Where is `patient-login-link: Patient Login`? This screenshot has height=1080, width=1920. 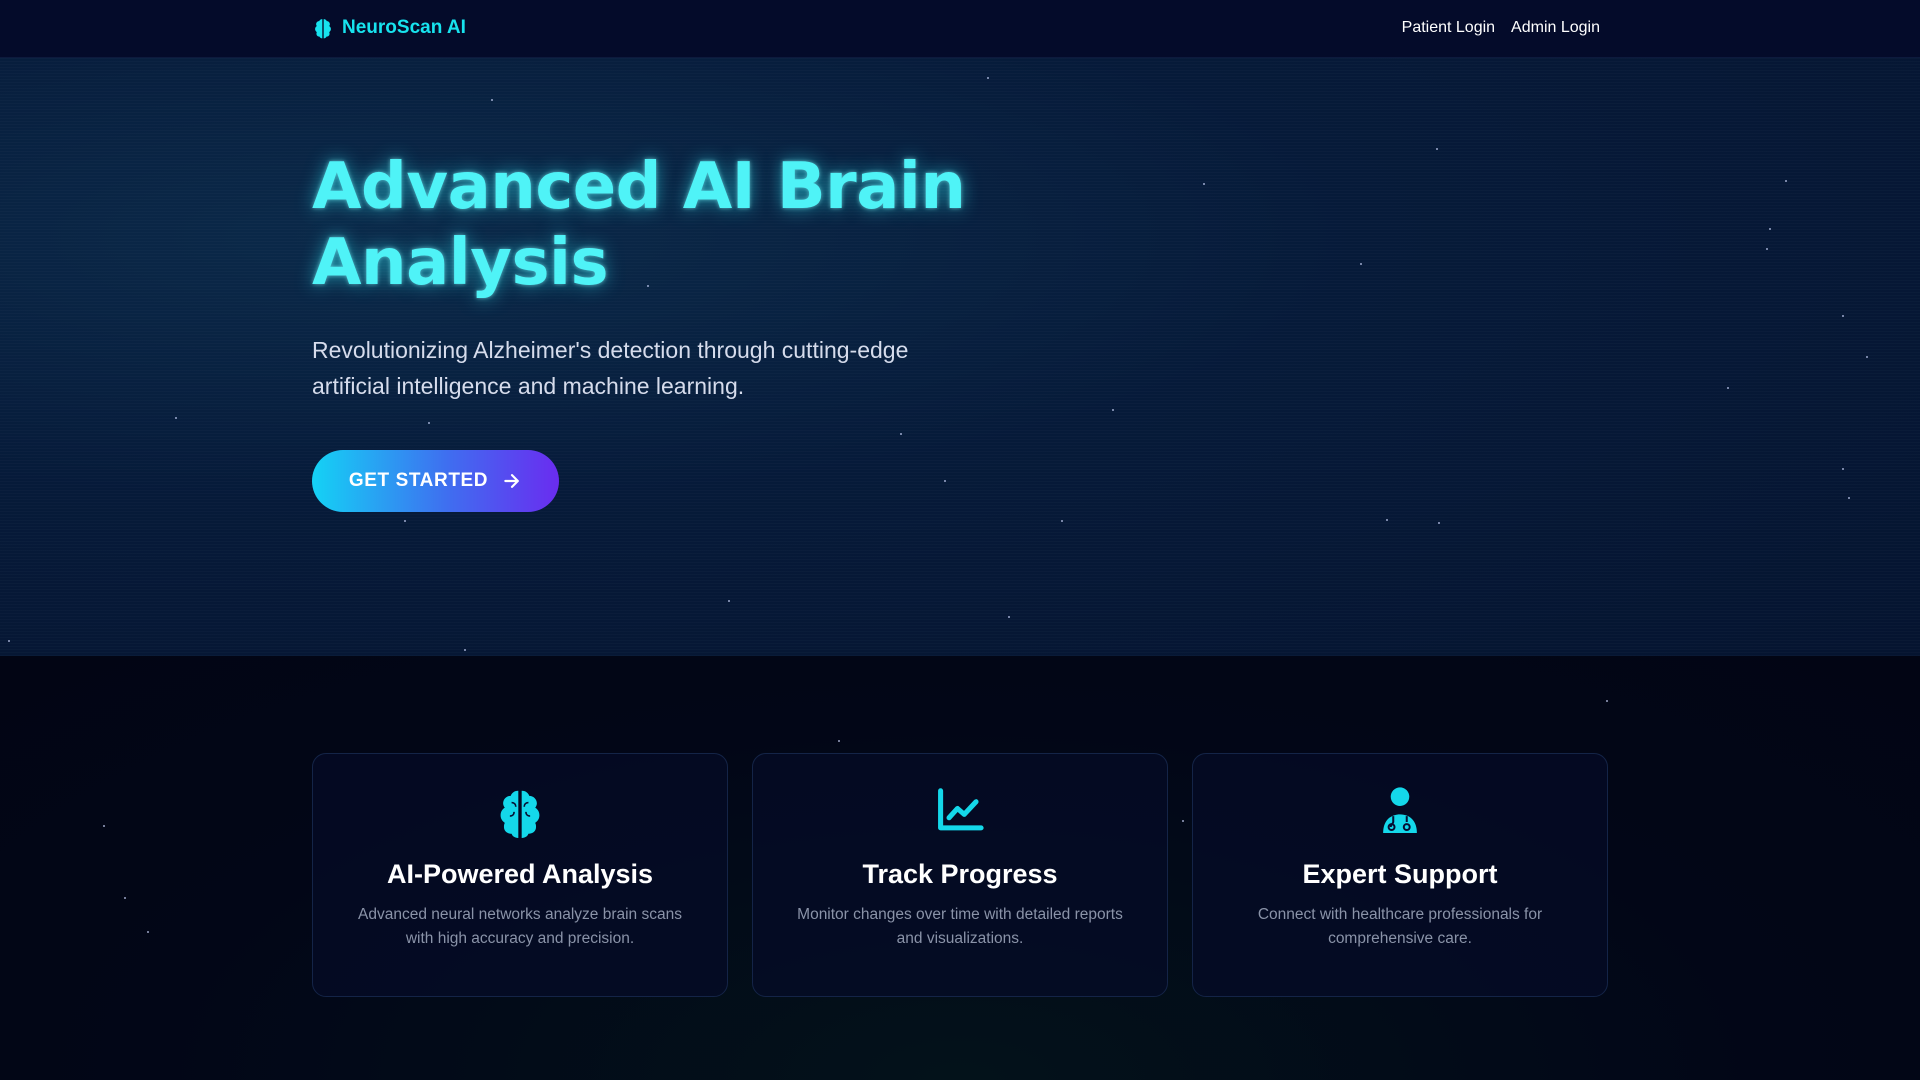 patient-login-link: Patient Login is located at coordinates (1448, 28).